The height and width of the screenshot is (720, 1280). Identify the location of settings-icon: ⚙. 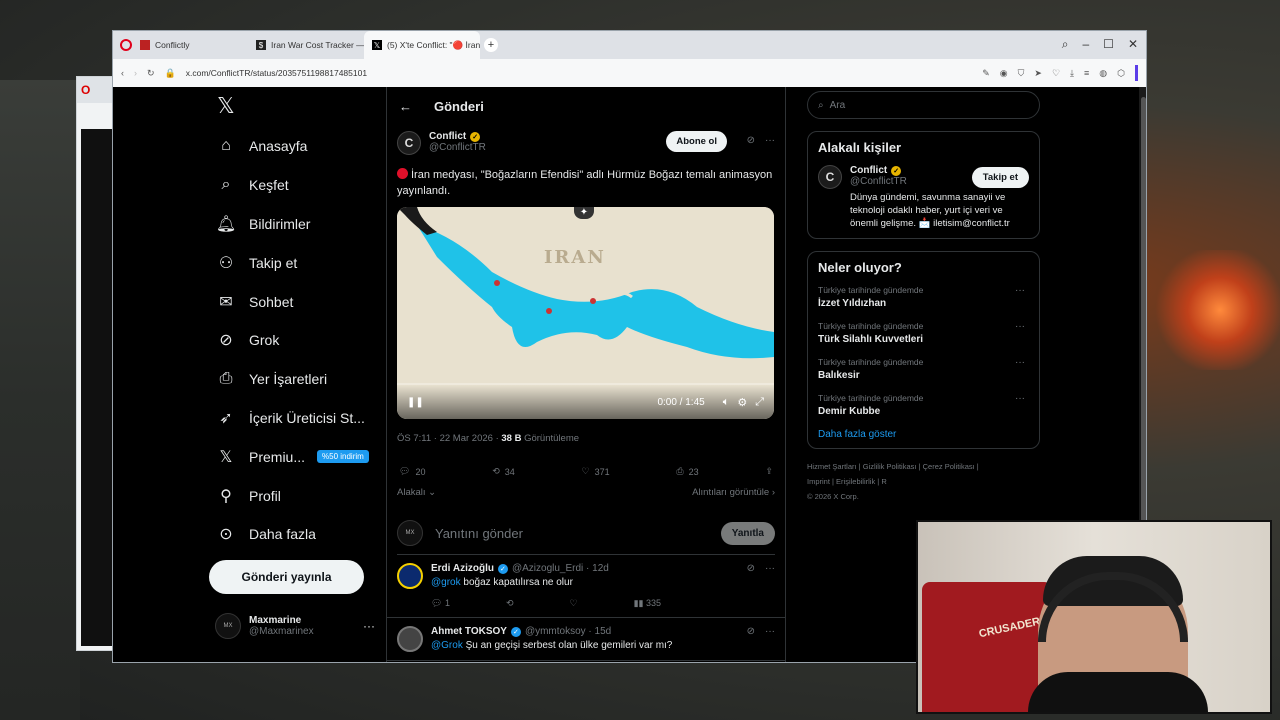
(742, 402).